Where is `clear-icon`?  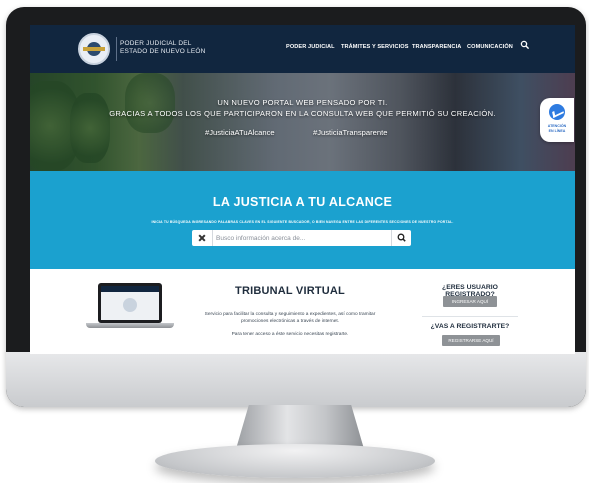
clear-icon is located at coordinates (202, 238).